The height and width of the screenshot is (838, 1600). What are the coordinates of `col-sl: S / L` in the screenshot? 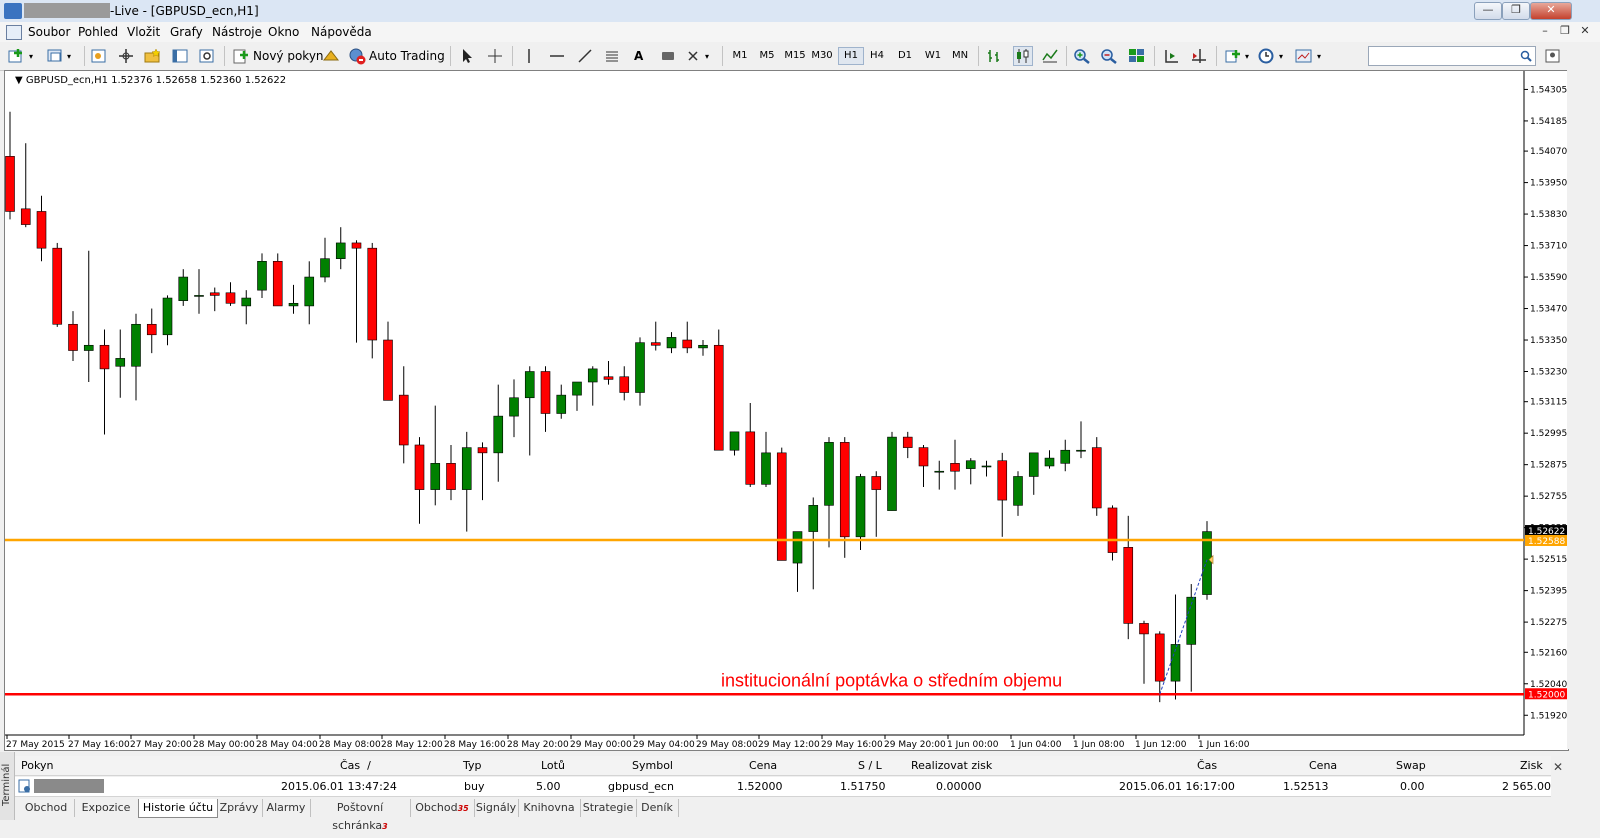 It's located at (870, 765).